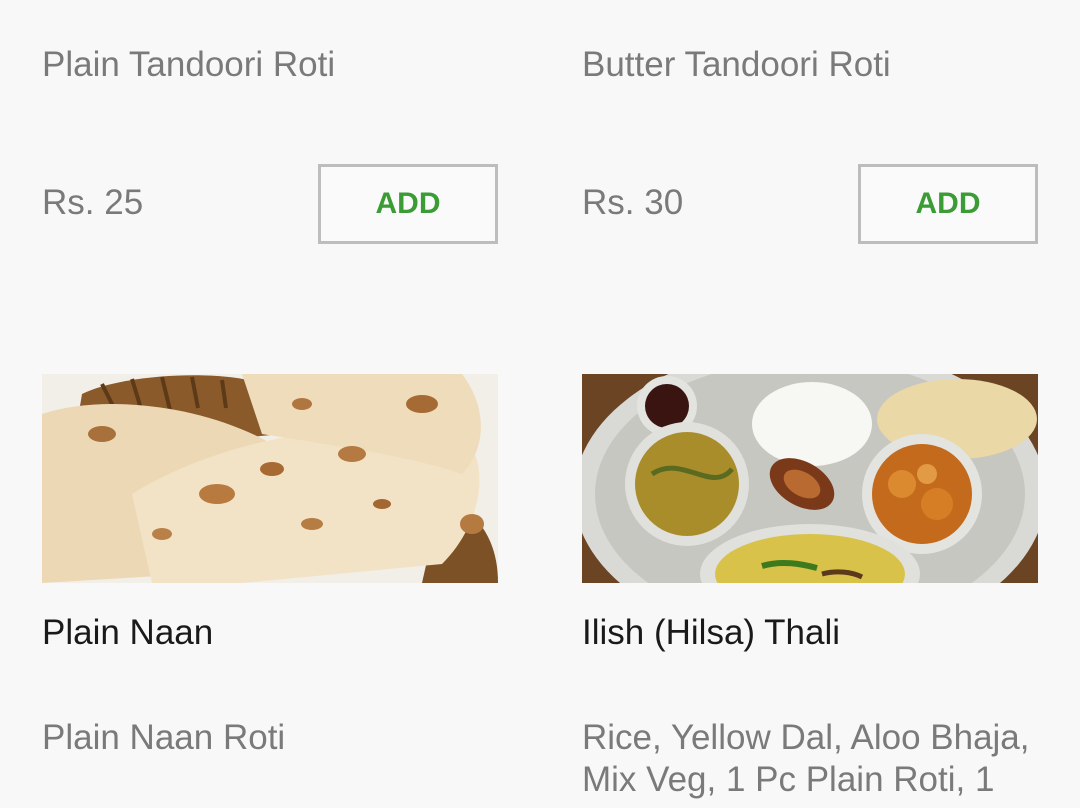 Image resolution: width=1080 pixels, height=808 pixels. Describe the element at coordinates (128, 632) in the screenshot. I see `item-name: Plain Naan` at that location.